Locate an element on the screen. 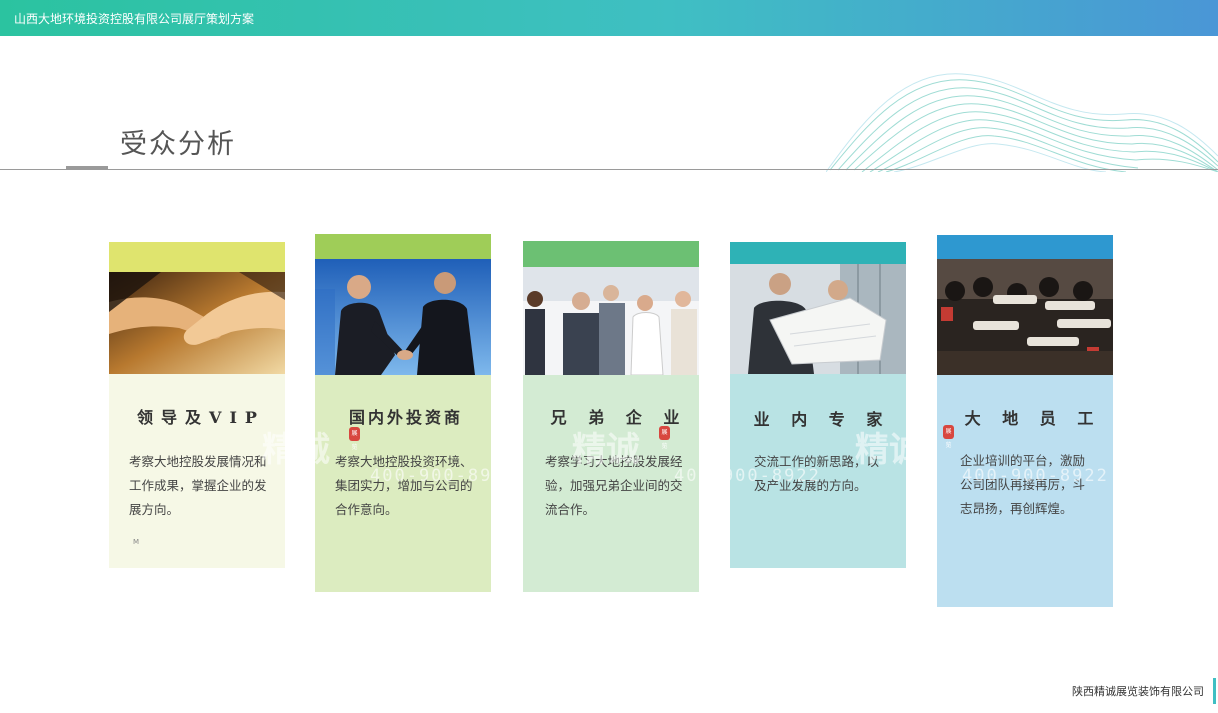 The height and width of the screenshot is (713, 1218). card-description: 企业培训的平台，激励公司团队再接再厉，斗志昂扬，再创辉煌。 is located at coordinates (1023, 484).